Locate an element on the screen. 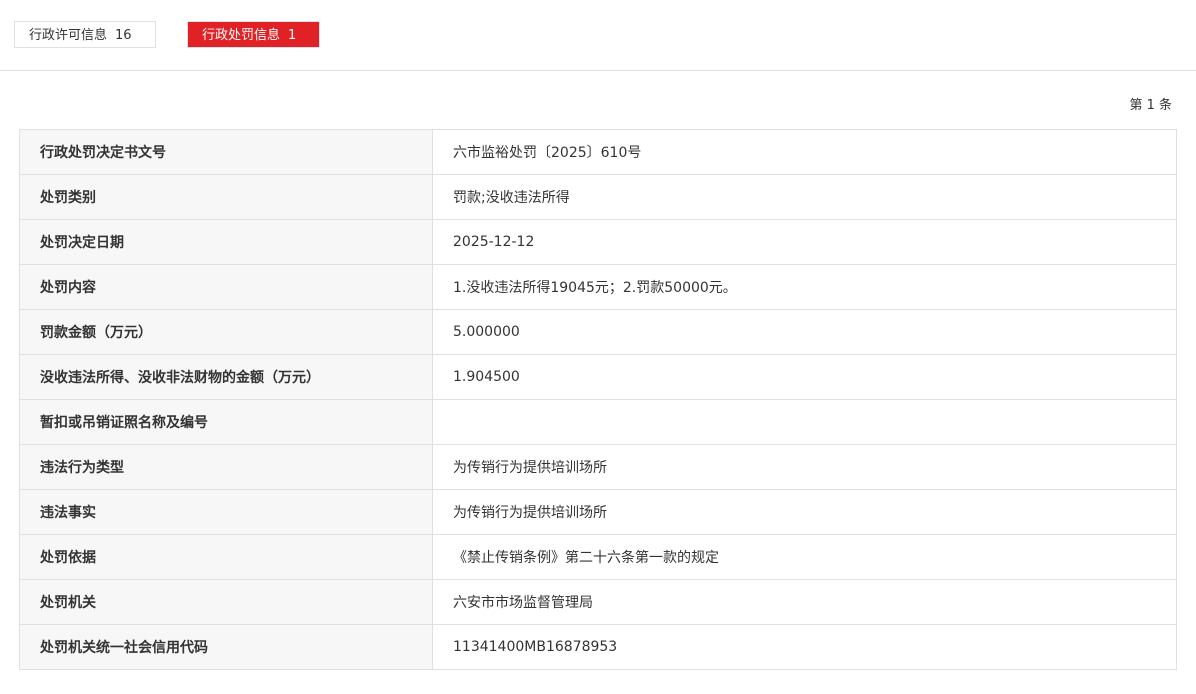  table-row: 处罚机关统一社会信用代码 11341400MB16878953 is located at coordinates (598, 647).